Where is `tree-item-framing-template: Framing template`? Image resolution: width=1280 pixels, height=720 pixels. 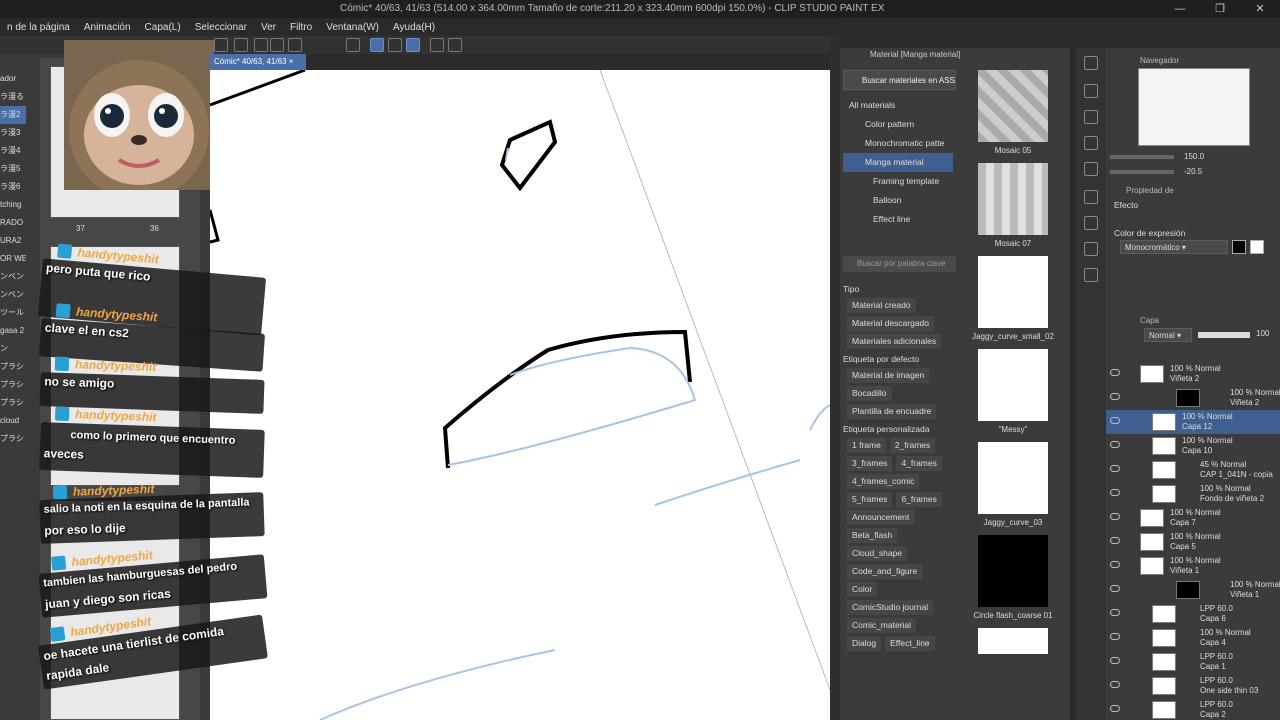 tree-item-framing-template: Framing template is located at coordinates (898, 181).